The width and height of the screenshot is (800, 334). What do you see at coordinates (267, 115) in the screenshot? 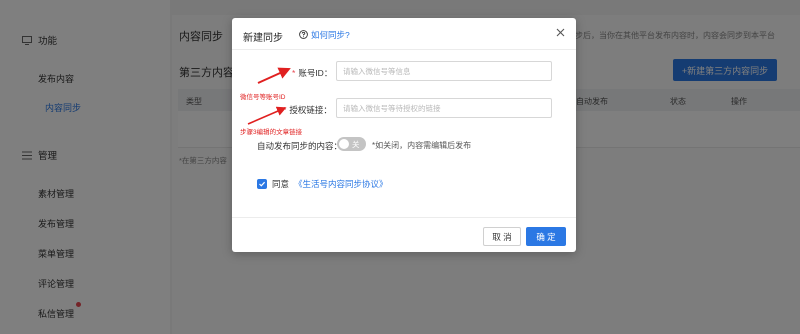
I see `arrow-to-auth-link` at bounding box center [267, 115].